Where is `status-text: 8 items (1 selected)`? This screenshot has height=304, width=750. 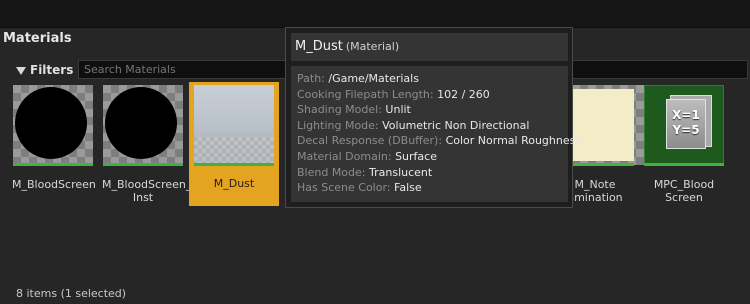
status-text: 8 items (1 selected) is located at coordinates (71, 293).